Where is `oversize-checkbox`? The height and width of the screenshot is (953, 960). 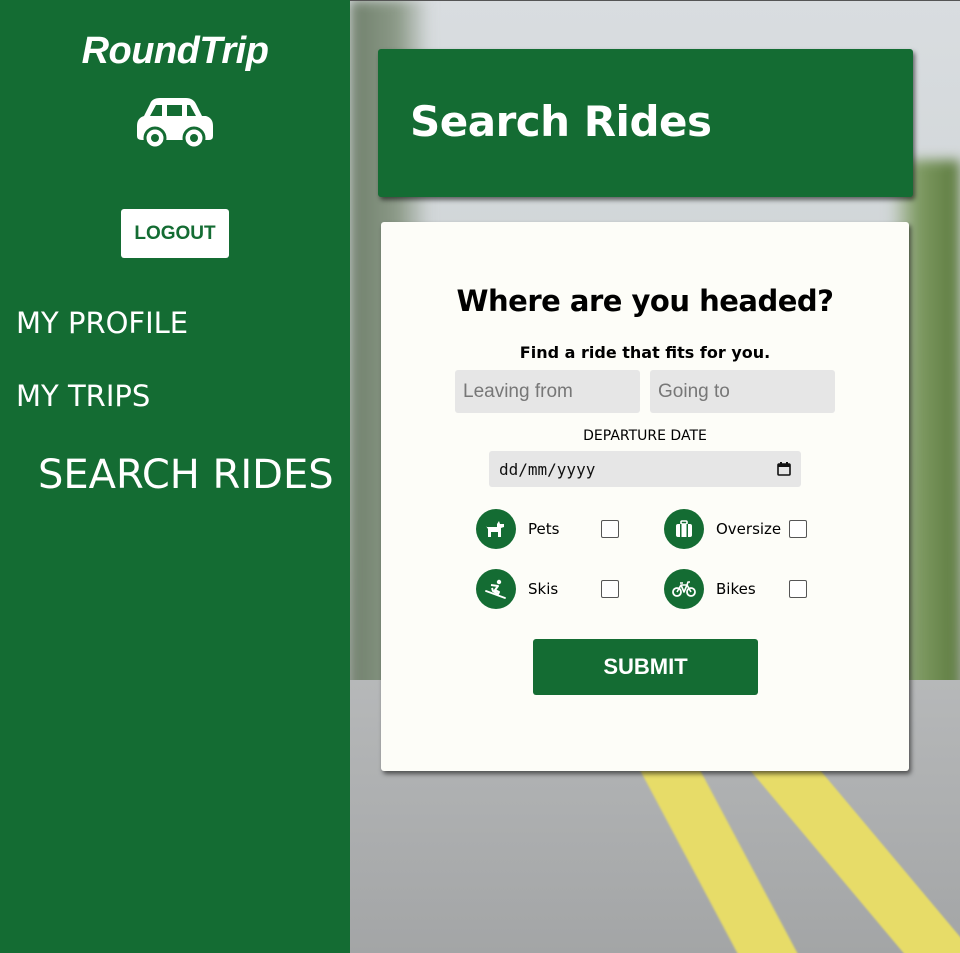
oversize-checkbox is located at coordinates (798, 529).